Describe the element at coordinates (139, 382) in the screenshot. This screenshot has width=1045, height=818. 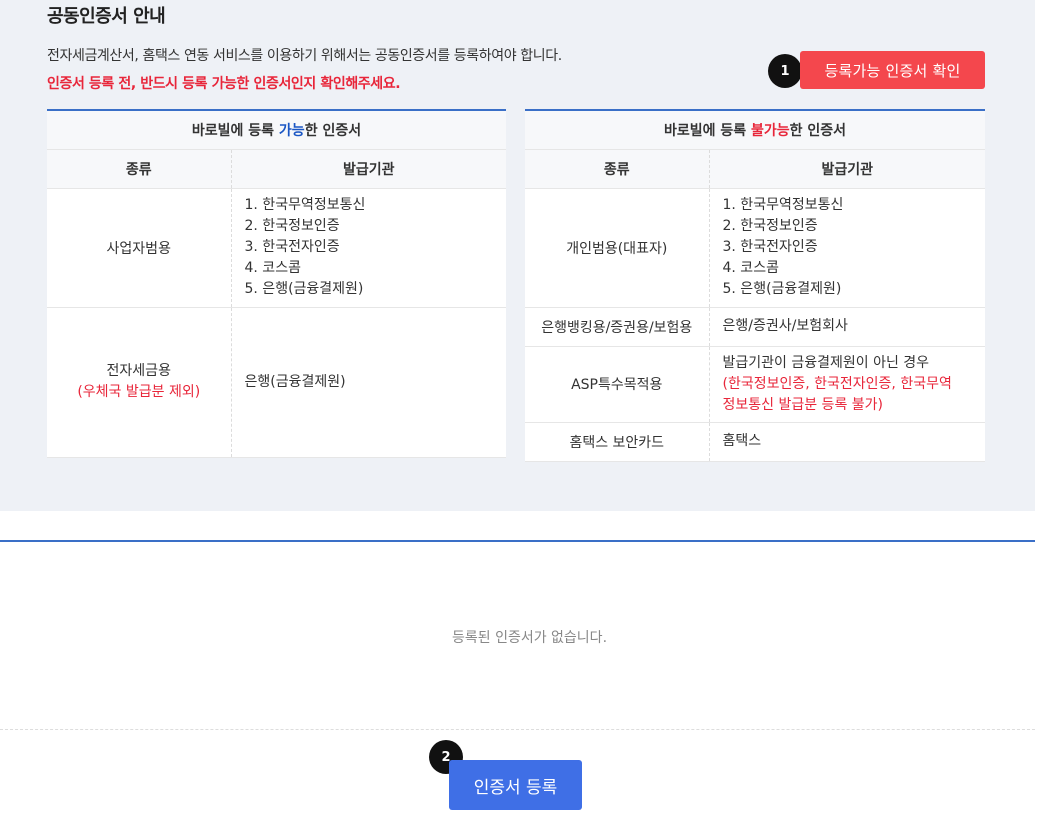
I see `cert-kind: 전자세금용 (우체국 발급분 제외)` at that location.